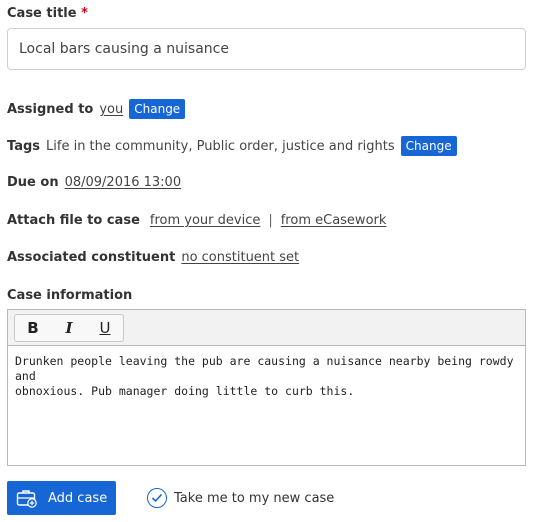 This screenshot has height=522, width=533. Describe the element at coordinates (157, 109) in the screenshot. I see `change-assigned-button: Change` at that location.